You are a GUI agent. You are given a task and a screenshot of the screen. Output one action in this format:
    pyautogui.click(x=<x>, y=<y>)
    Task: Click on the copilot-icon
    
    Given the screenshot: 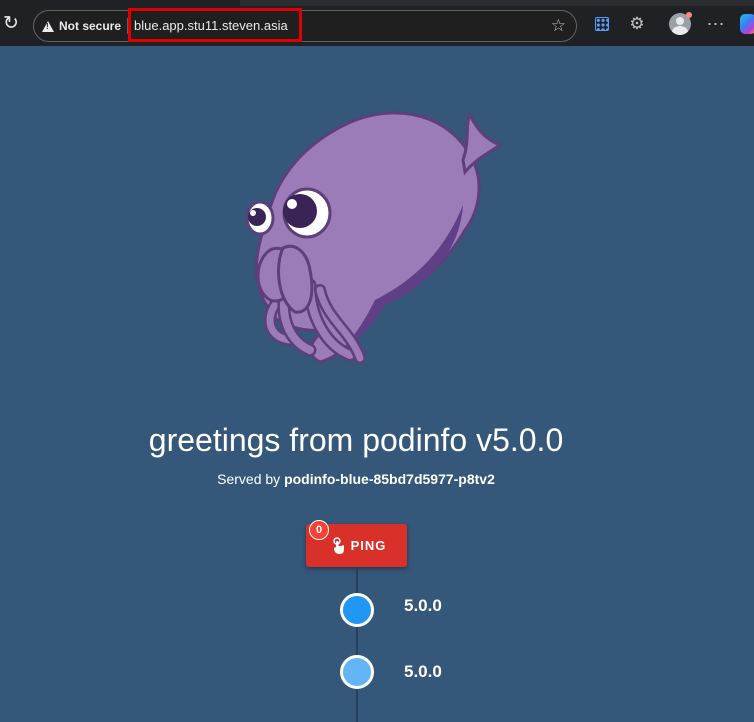 What is the action you would take?
    pyautogui.click(x=747, y=24)
    